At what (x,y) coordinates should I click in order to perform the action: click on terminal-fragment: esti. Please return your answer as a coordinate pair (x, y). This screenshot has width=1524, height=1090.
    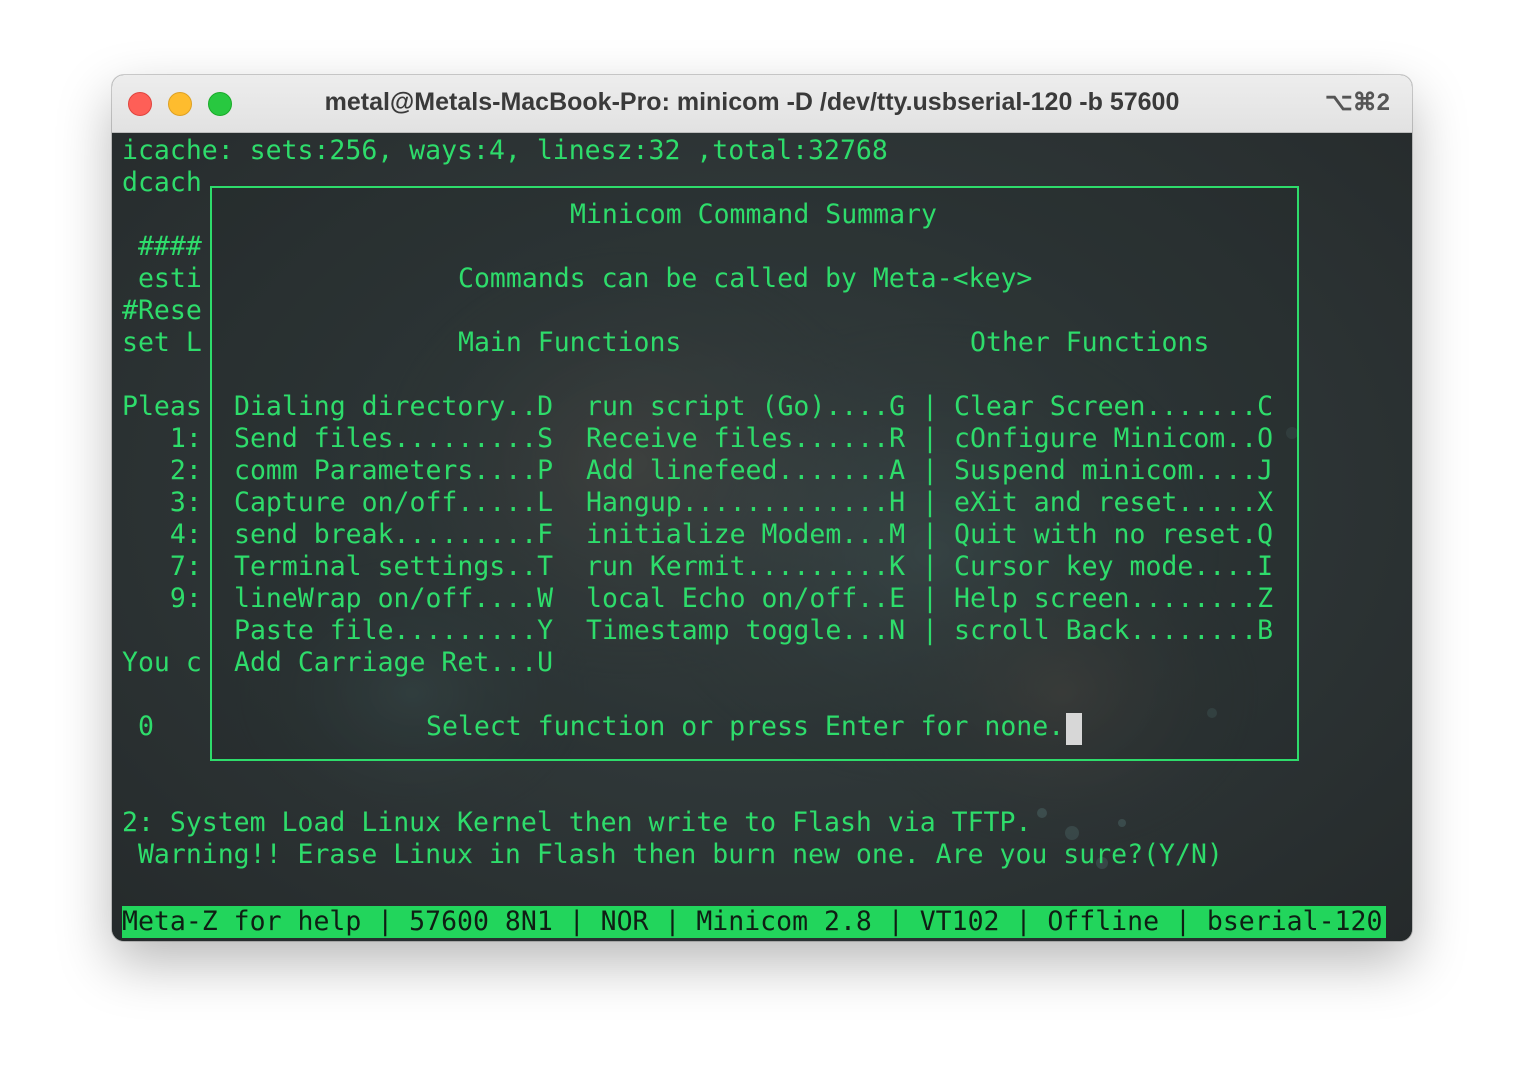
    Looking at the image, I should click on (162, 278).